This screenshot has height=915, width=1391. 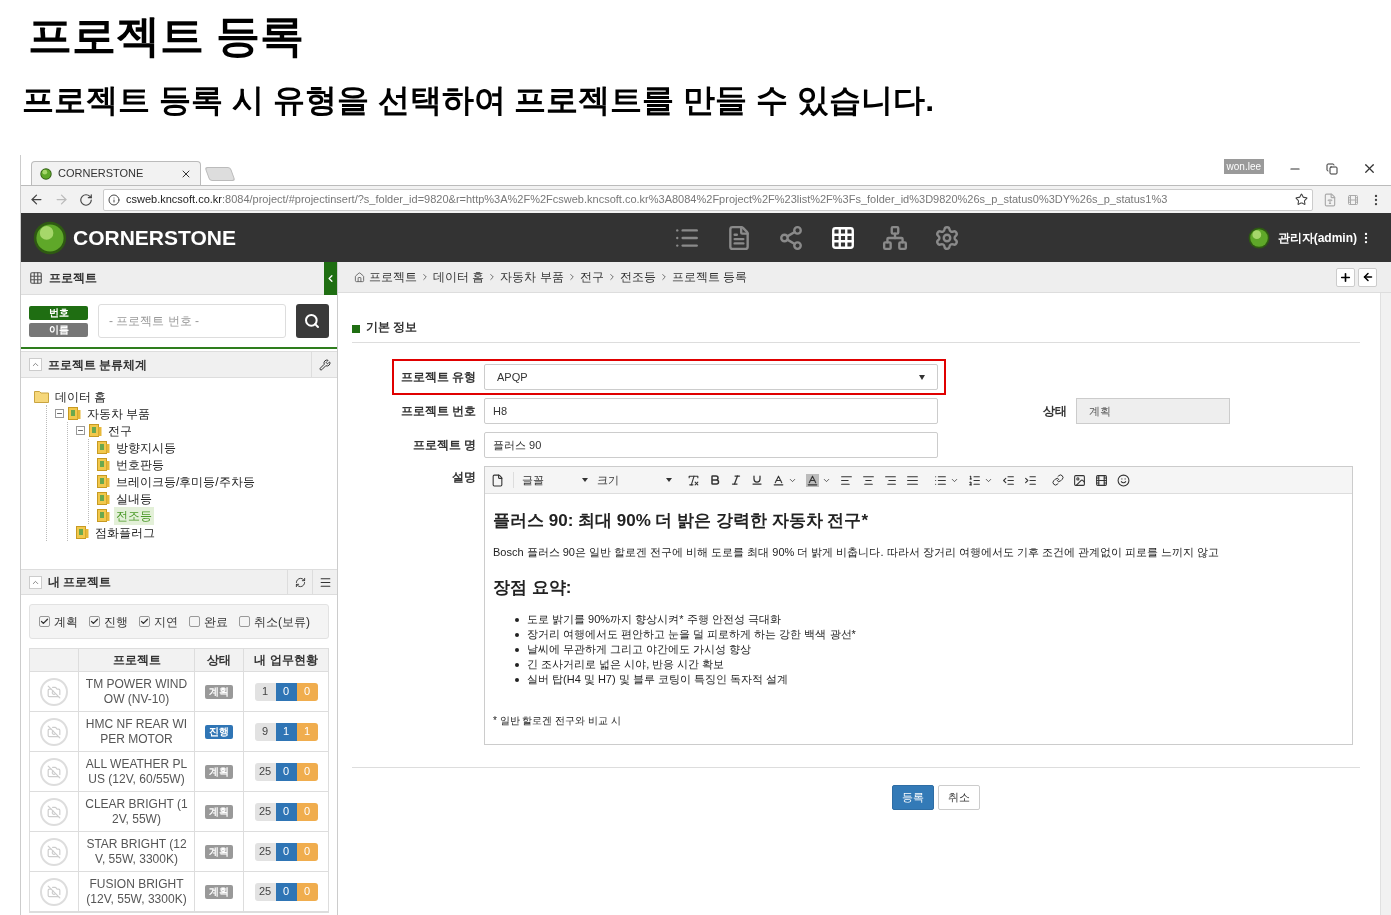 I want to click on tree-item: 실내등, so click(x=134, y=498).